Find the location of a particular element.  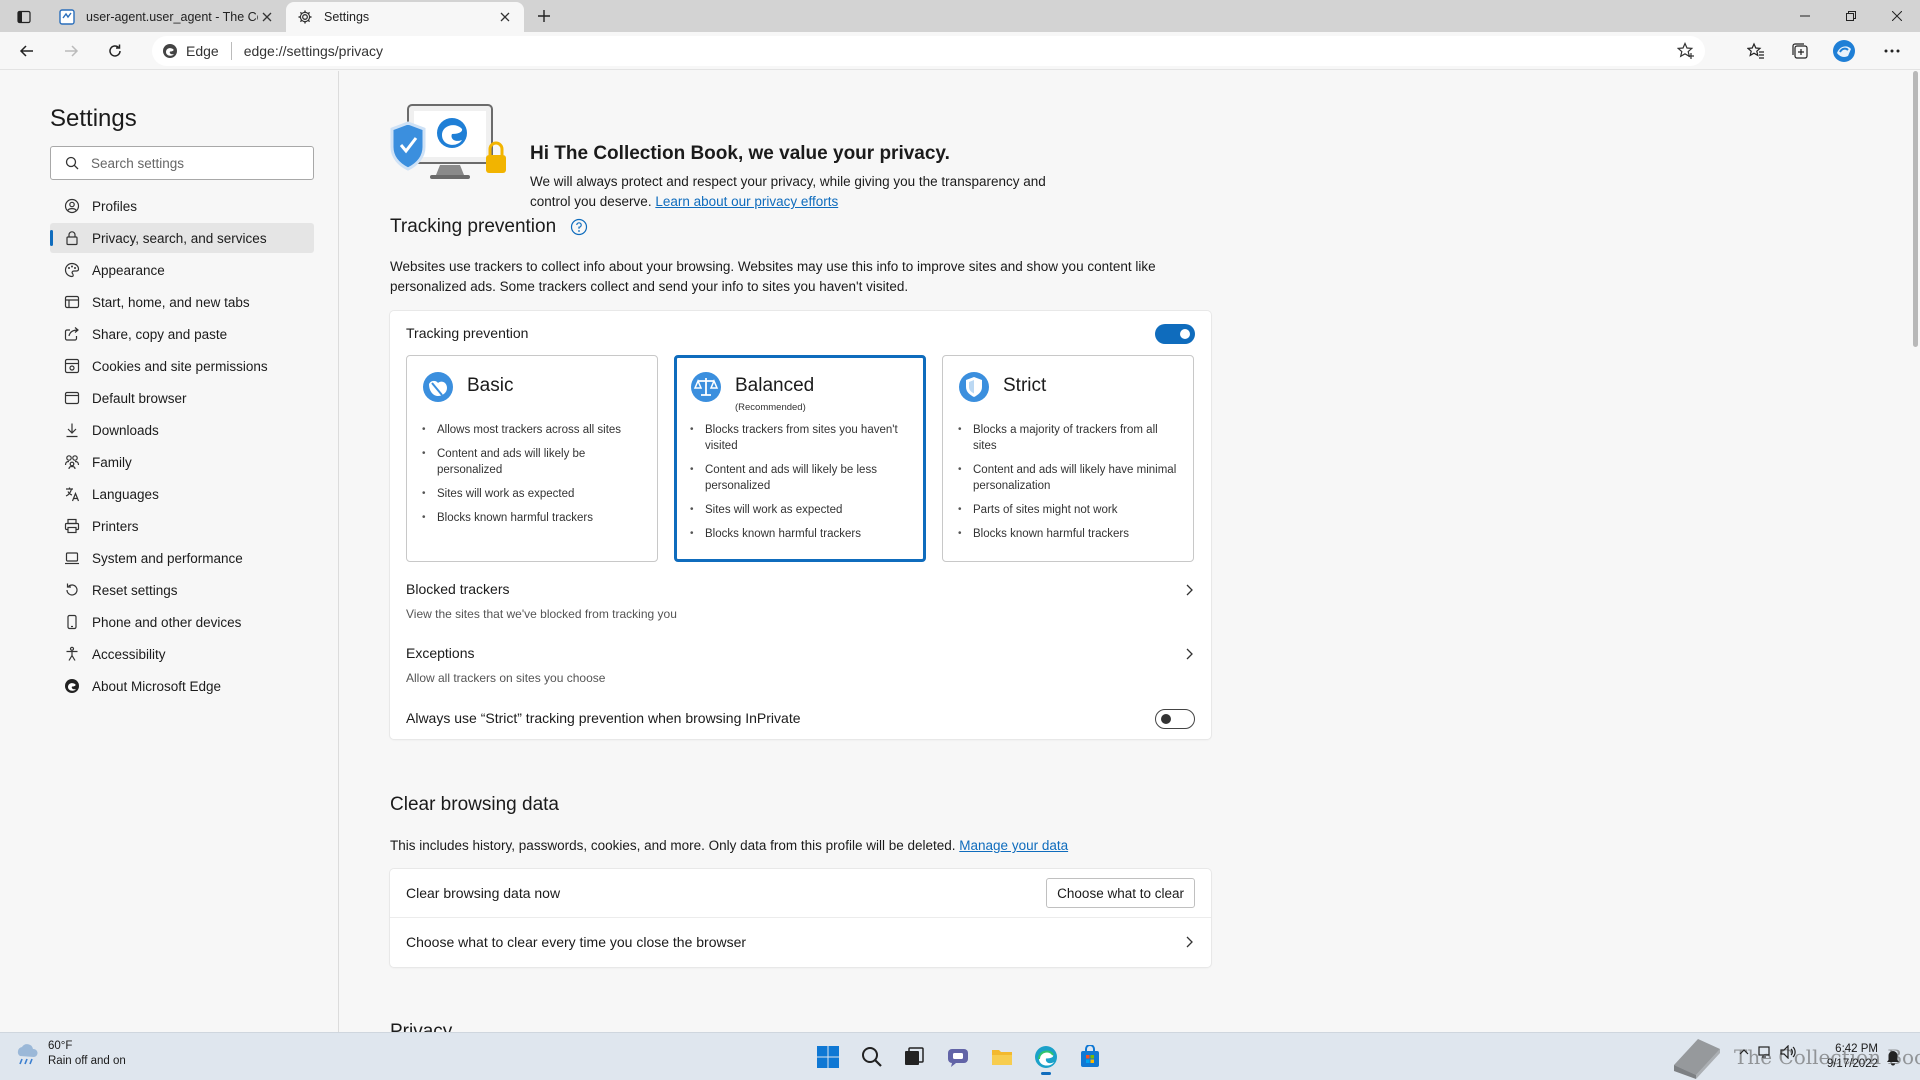

address-divider is located at coordinates (231, 51).